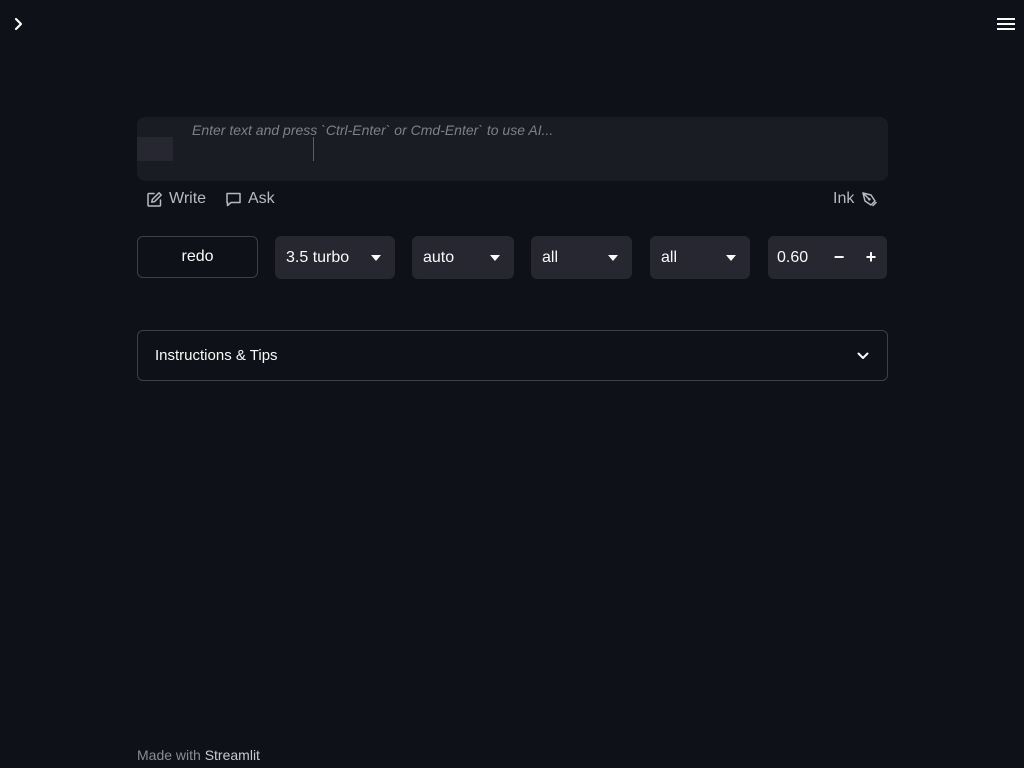 This screenshot has width=1024, height=768. Describe the element at coordinates (669, 257) in the screenshot. I see `scope-select-2-value: all` at that location.